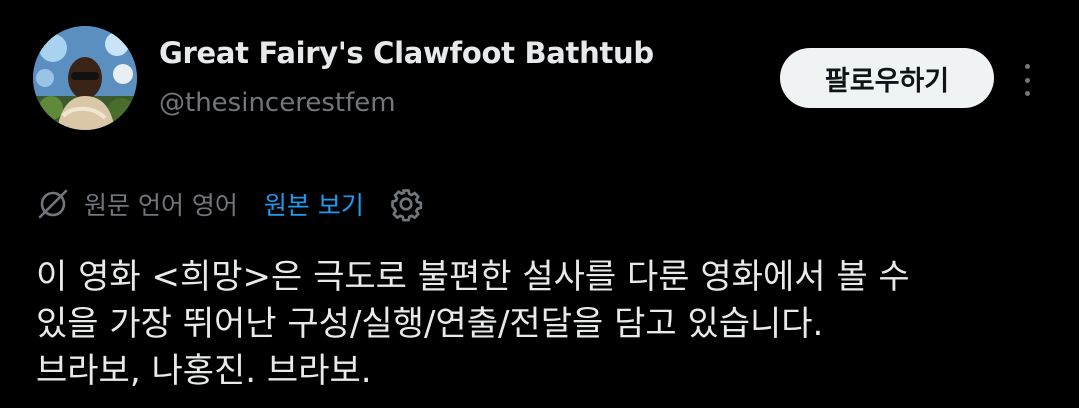 The height and width of the screenshot is (408, 1079). I want to click on view-original-link: 원본 보기, so click(314, 204).